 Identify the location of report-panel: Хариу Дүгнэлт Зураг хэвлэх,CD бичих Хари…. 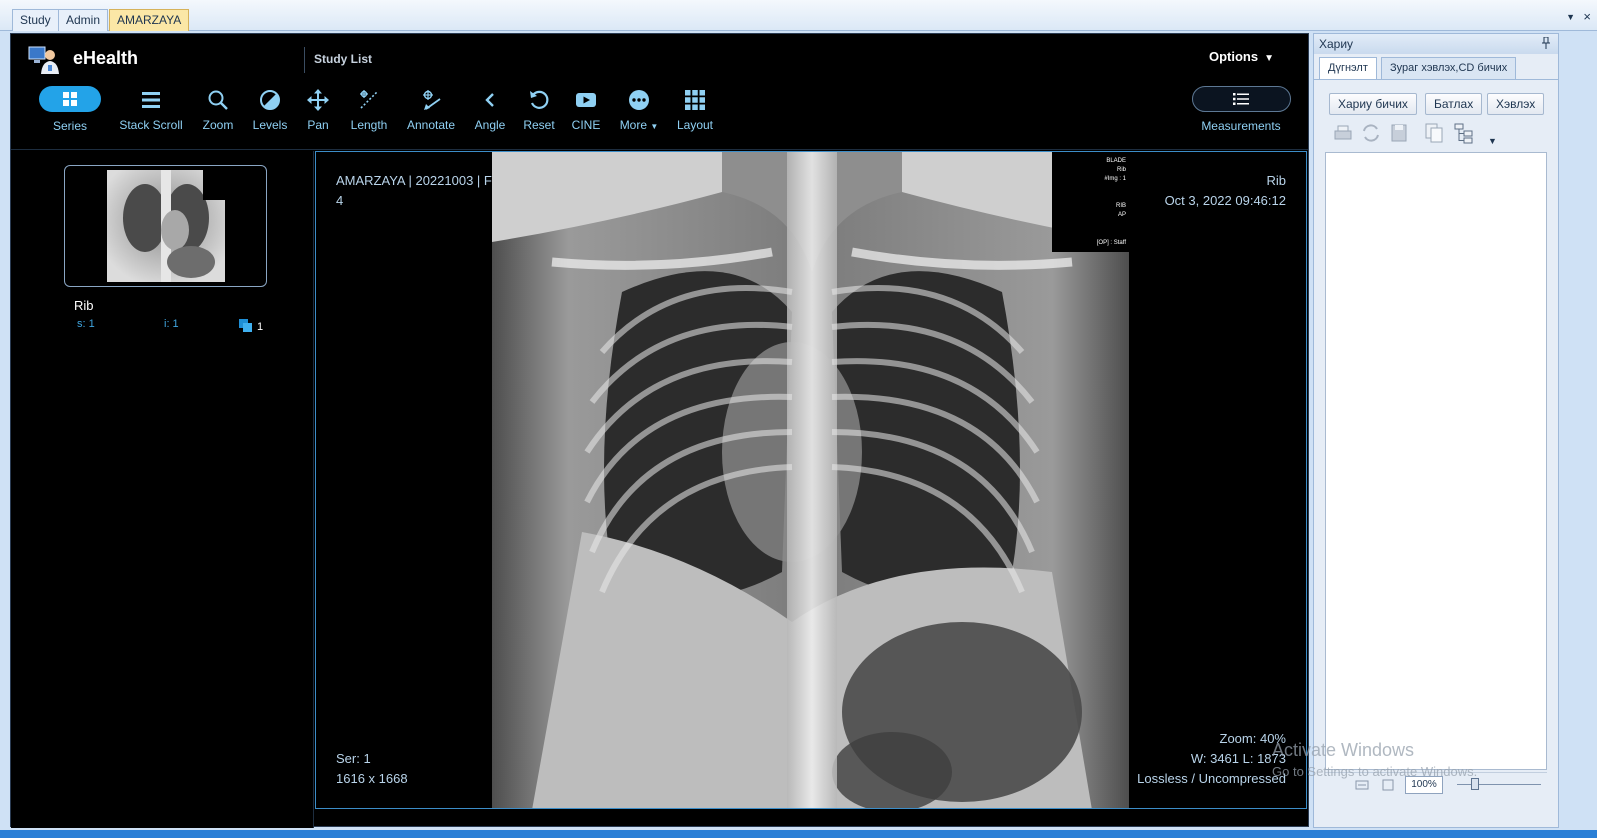
(1436, 430).